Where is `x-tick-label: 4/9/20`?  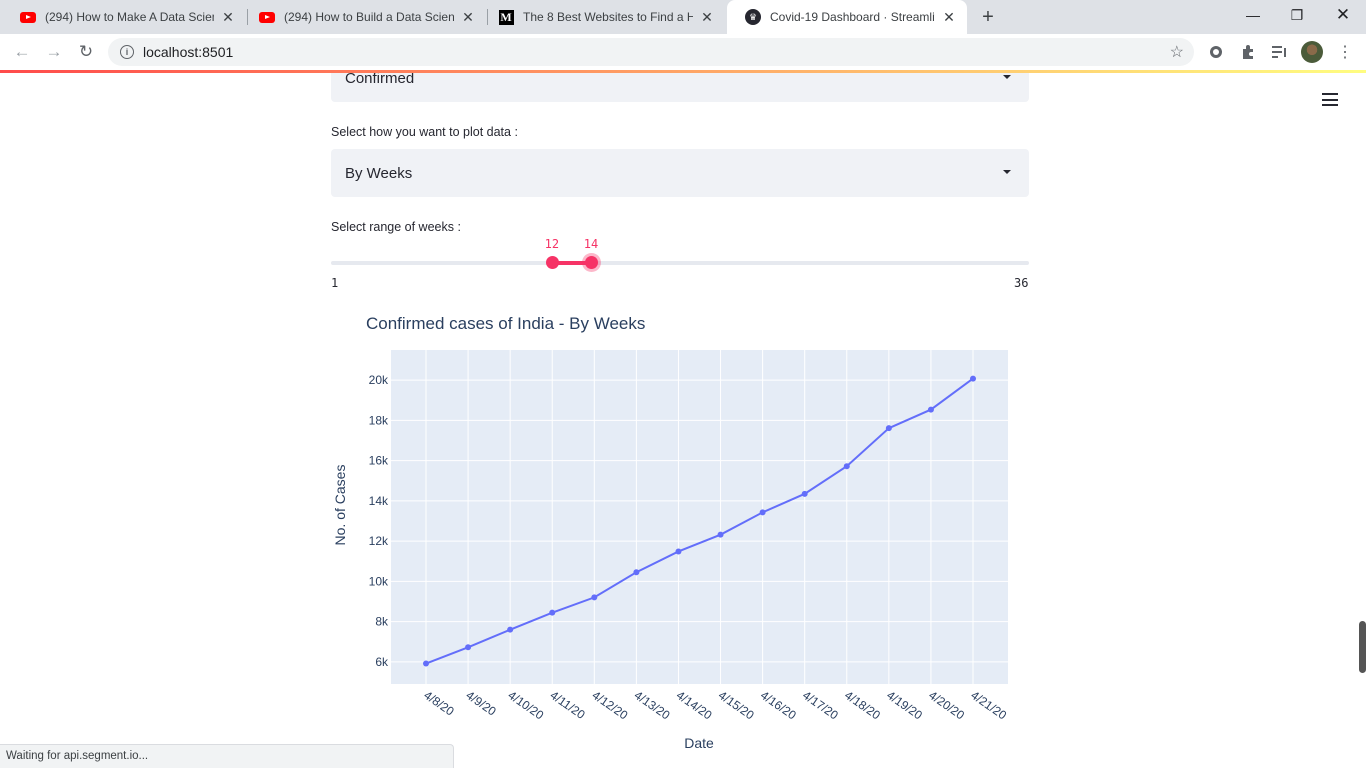
x-tick-label: 4/9/20 is located at coordinates (481, 703).